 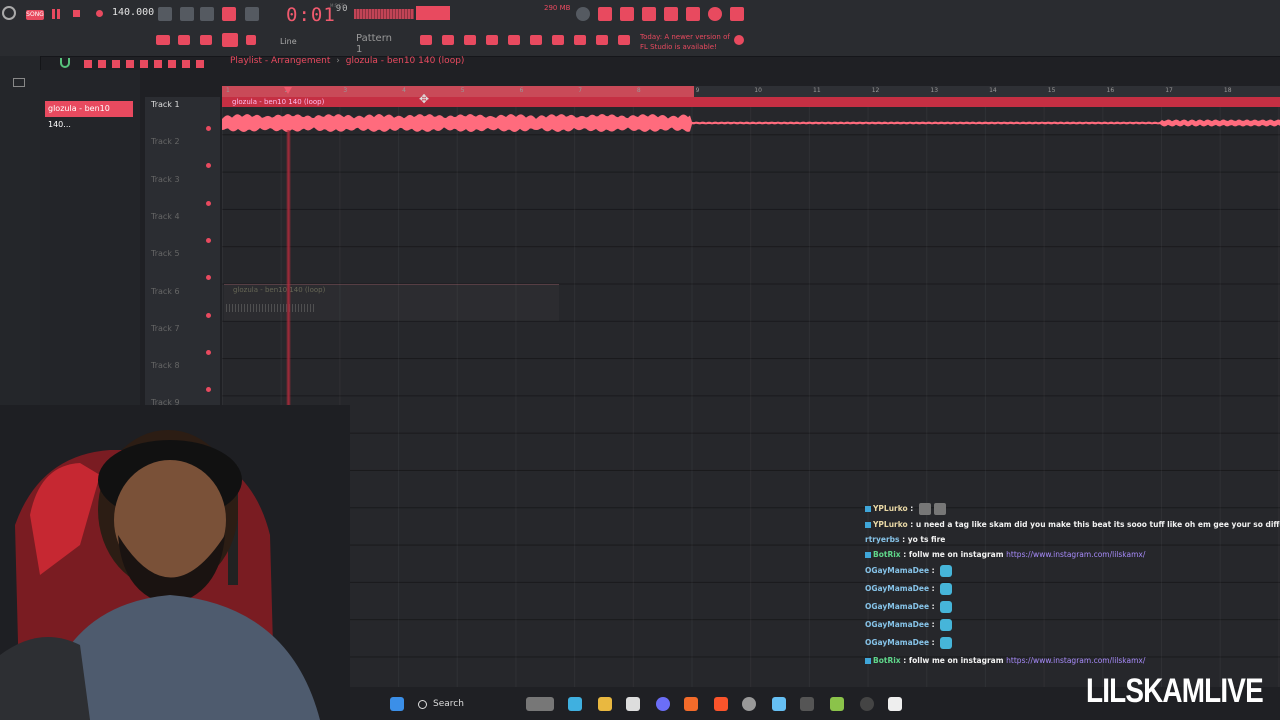 I want to click on pause-icon, so click(x=56, y=14).